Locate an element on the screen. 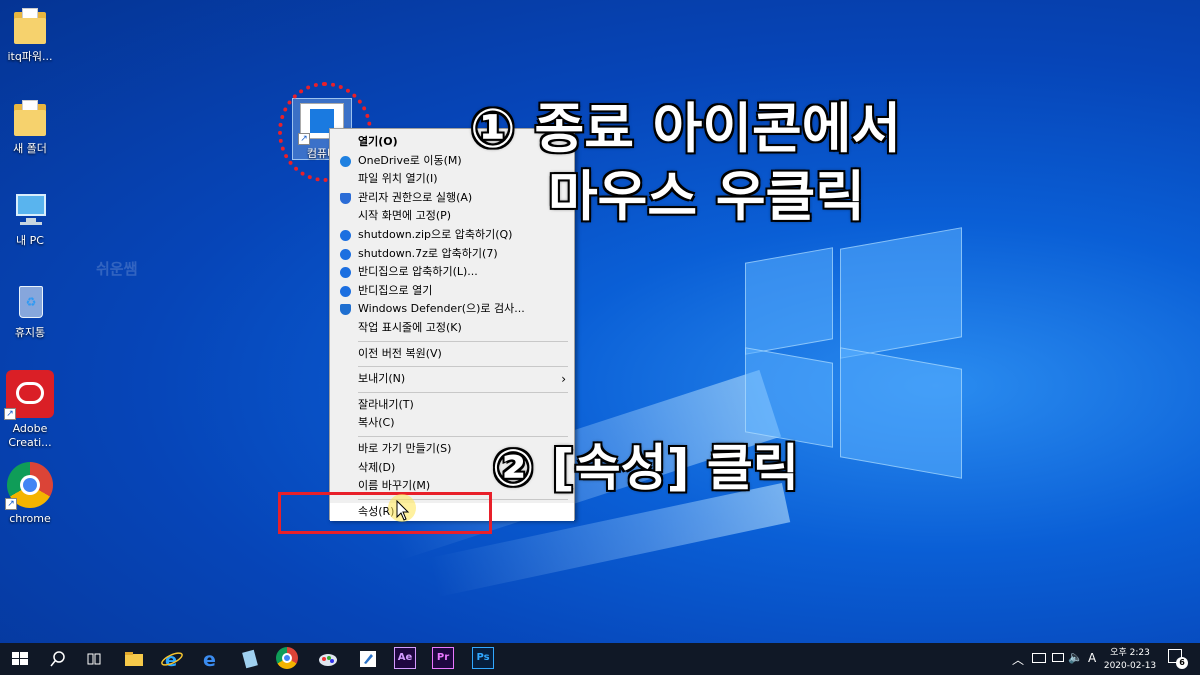 The width and height of the screenshot is (1200, 675). chrome-icon: ↗ is located at coordinates (29, 486).